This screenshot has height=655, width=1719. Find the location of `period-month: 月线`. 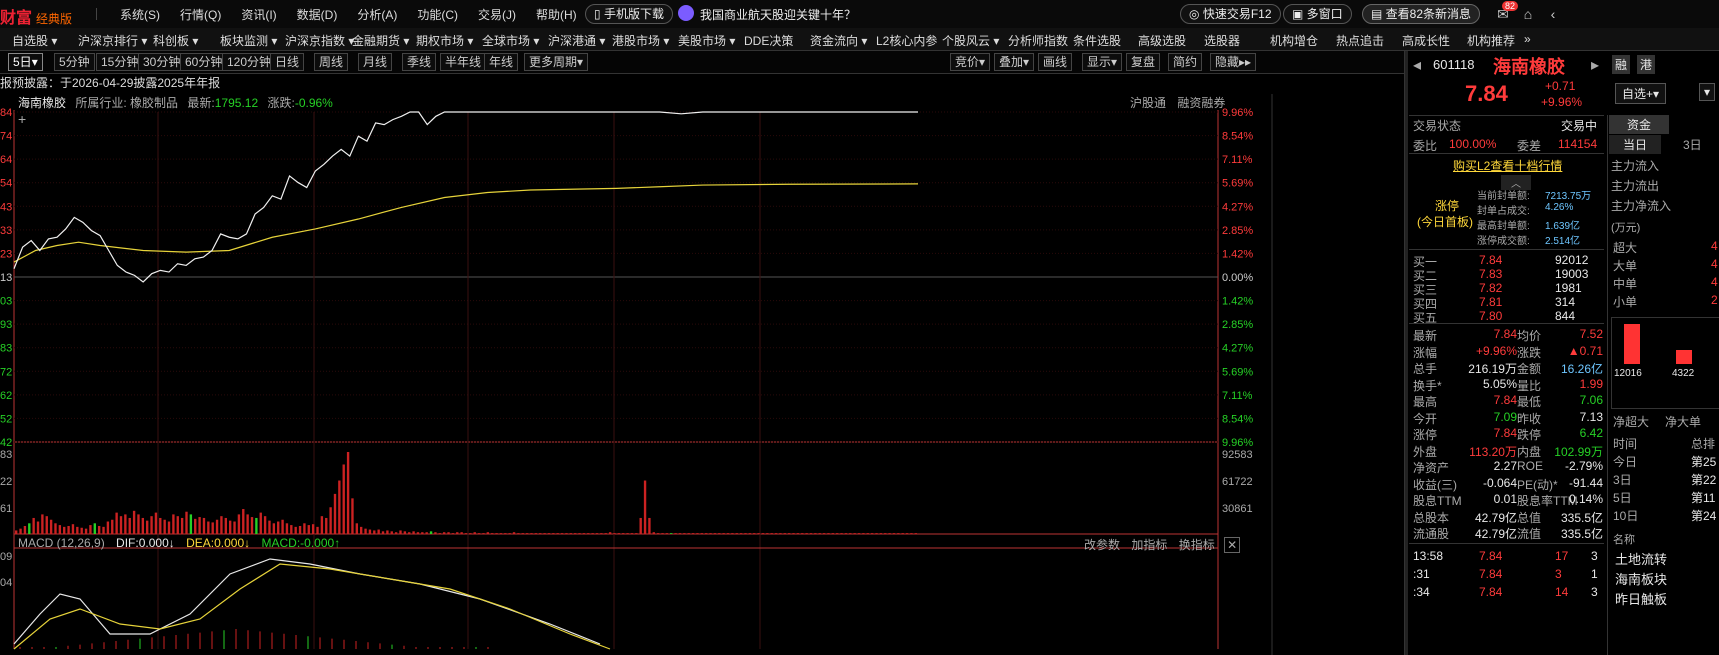

period-month: 月线 is located at coordinates (375, 62).